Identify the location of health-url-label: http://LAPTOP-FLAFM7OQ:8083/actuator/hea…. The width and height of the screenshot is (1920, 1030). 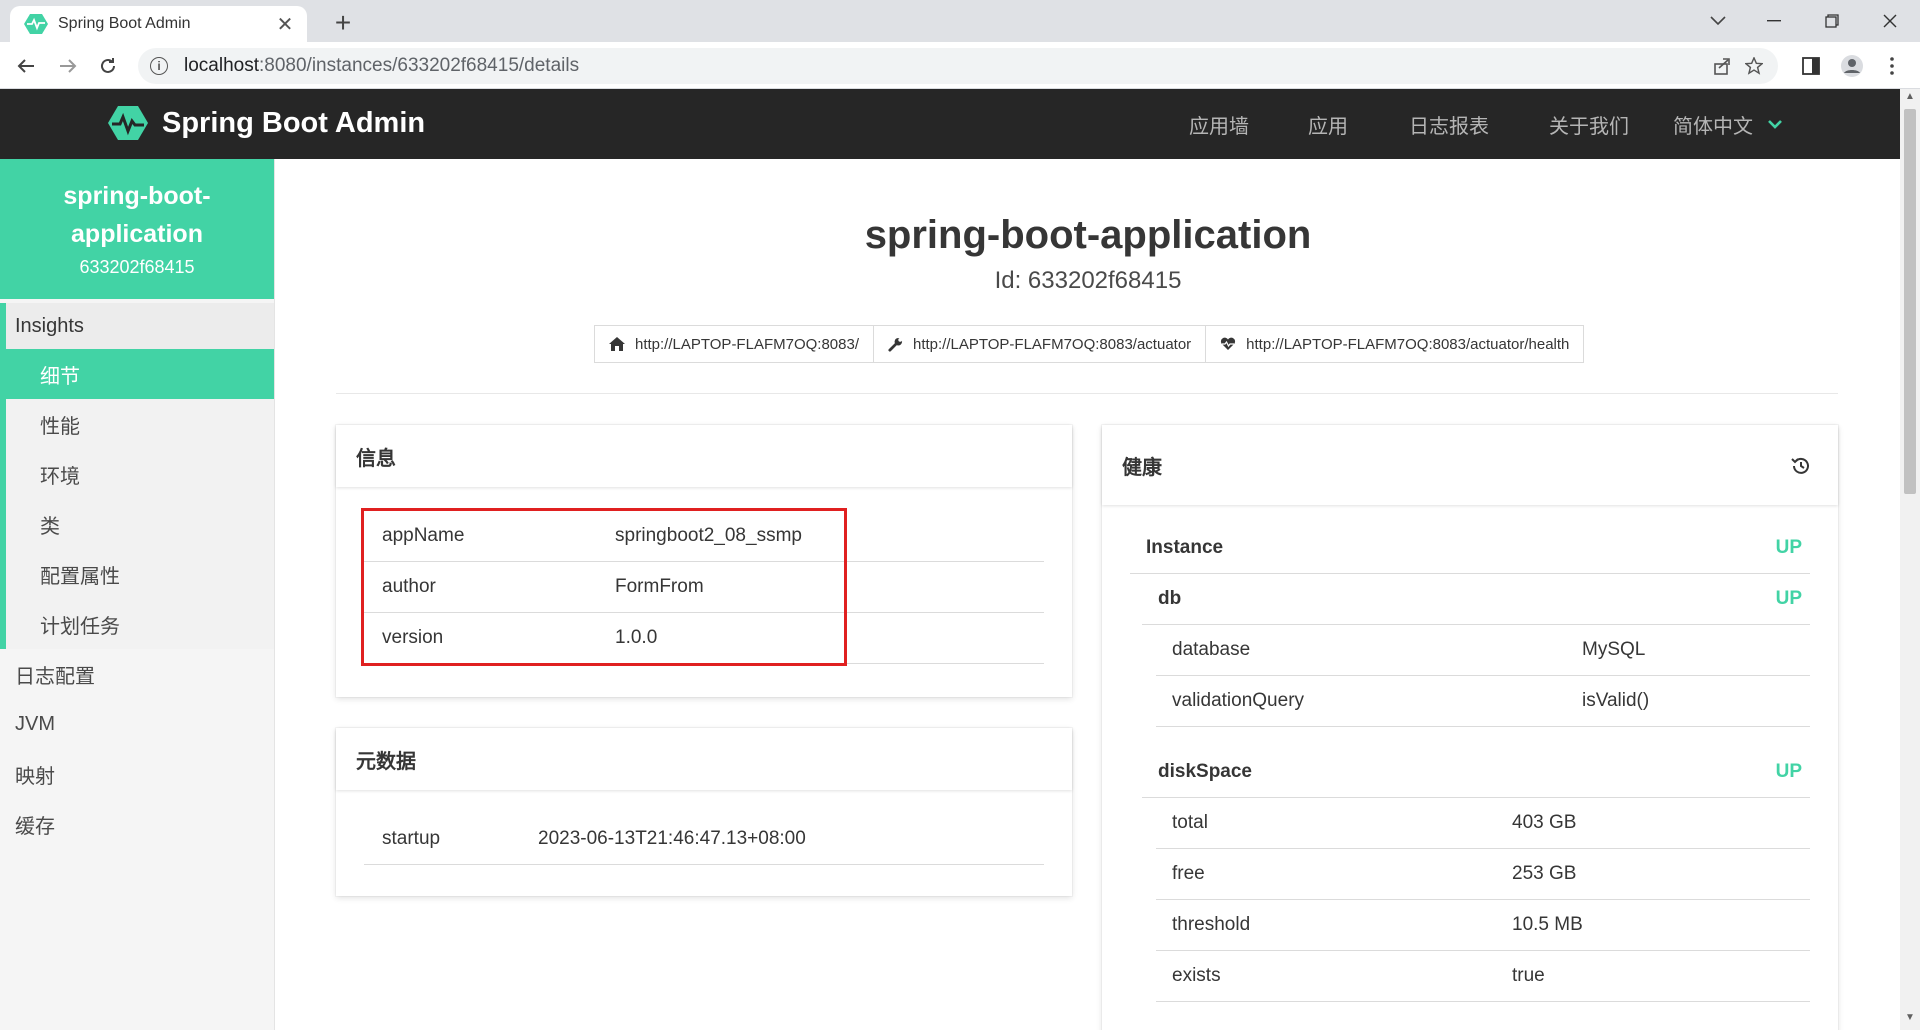
(1408, 344).